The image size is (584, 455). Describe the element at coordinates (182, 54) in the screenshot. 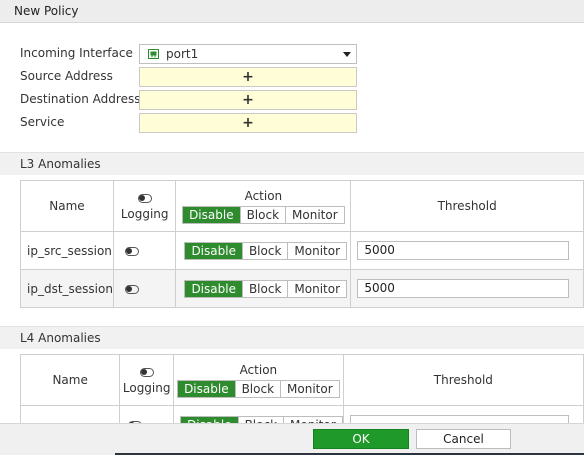

I see `incoming-interface-value: port1` at that location.